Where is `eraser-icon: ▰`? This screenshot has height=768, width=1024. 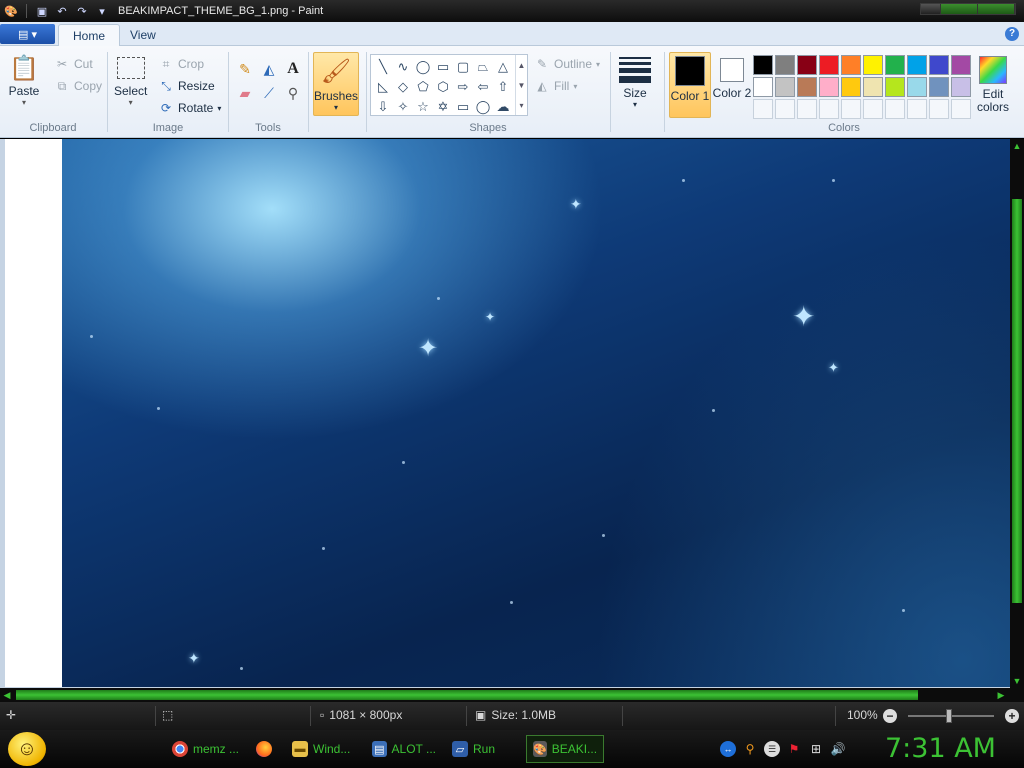 eraser-icon: ▰ is located at coordinates (245, 93).